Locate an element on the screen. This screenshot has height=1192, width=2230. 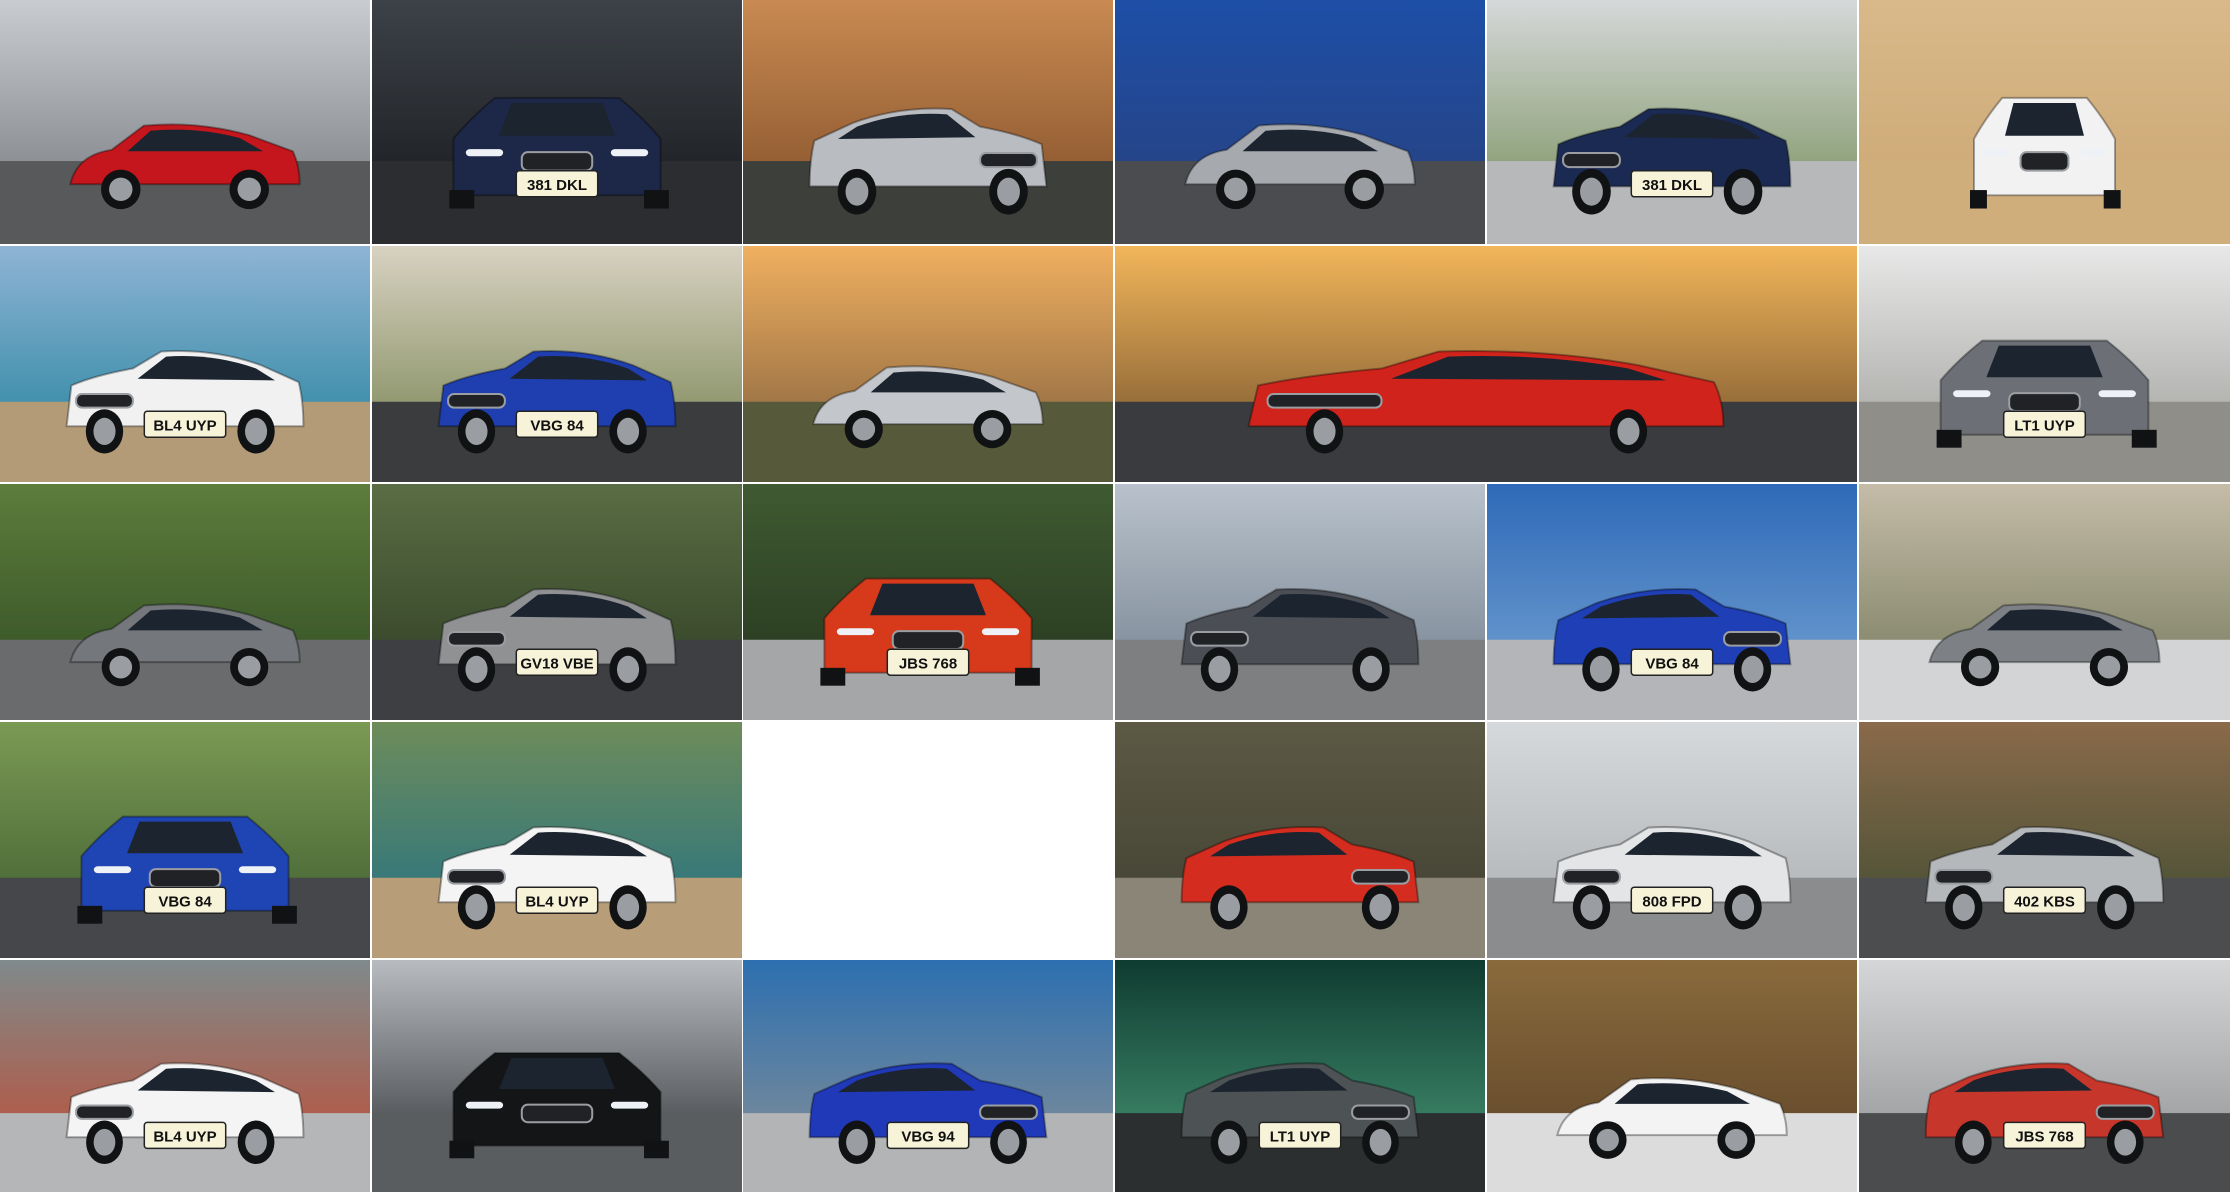
car-photo-tile: VBG 94 is located at coordinates (928, 1076).